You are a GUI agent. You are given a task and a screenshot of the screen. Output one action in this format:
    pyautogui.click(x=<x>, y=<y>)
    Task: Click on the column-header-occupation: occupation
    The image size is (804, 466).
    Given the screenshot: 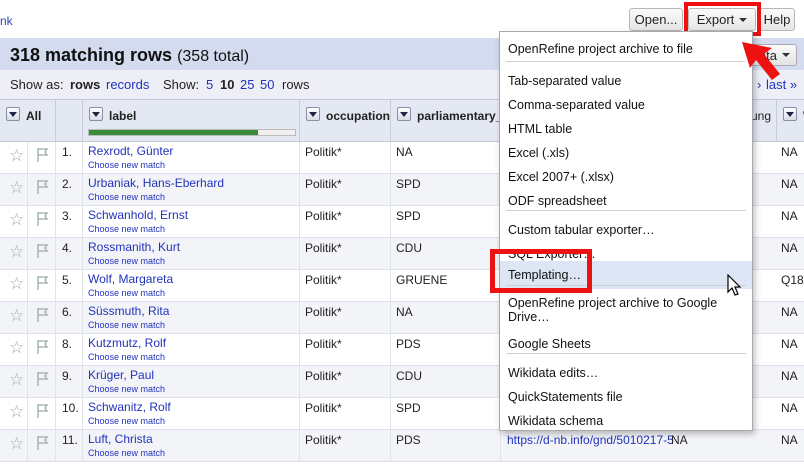 What is the action you would take?
    pyautogui.click(x=345, y=121)
    